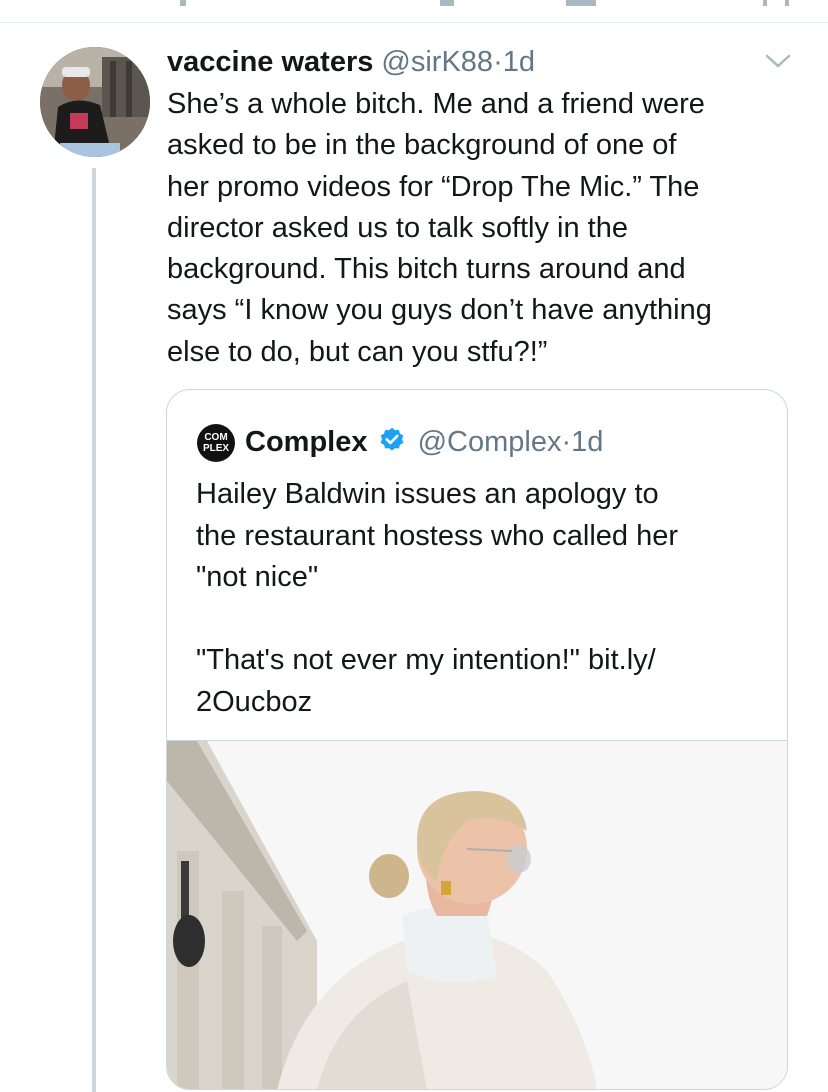 This screenshot has width=828, height=1092. What do you see at coordinates (94, 630) in the screenshot?
I see `thread-connector-line` at bounding box center [94, 630].